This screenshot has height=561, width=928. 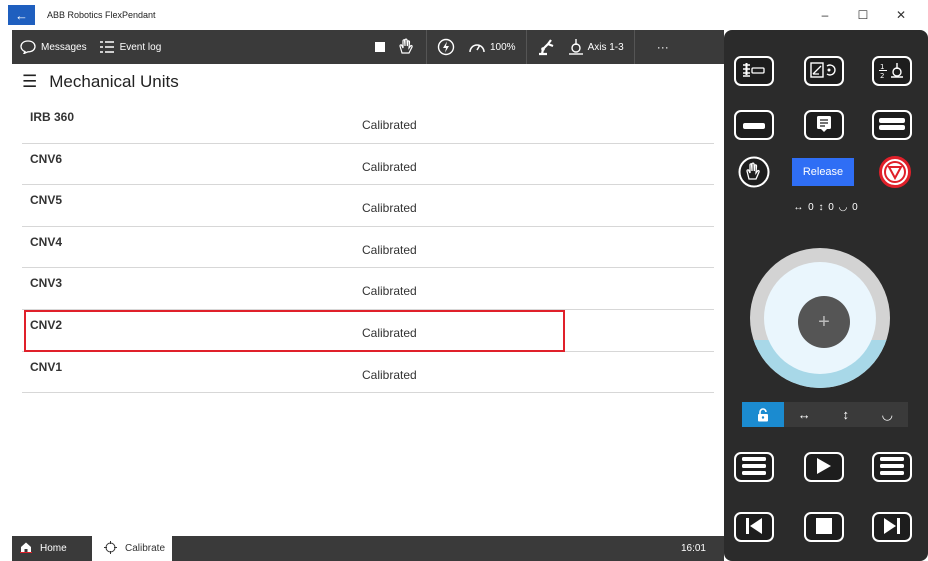 I want to click on double-bar-icon, so click(x=892, y=125).